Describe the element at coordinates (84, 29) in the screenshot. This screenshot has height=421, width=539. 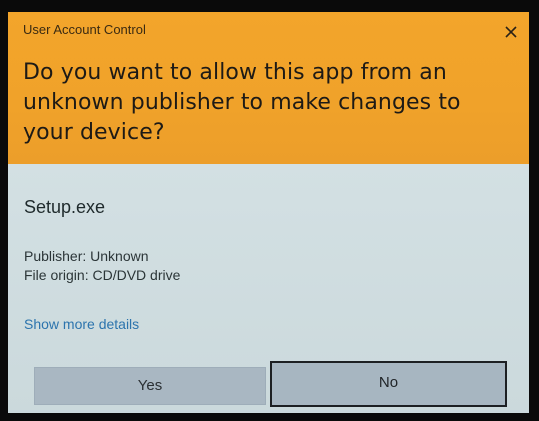
I see `window-title: User Account Control` at that location.